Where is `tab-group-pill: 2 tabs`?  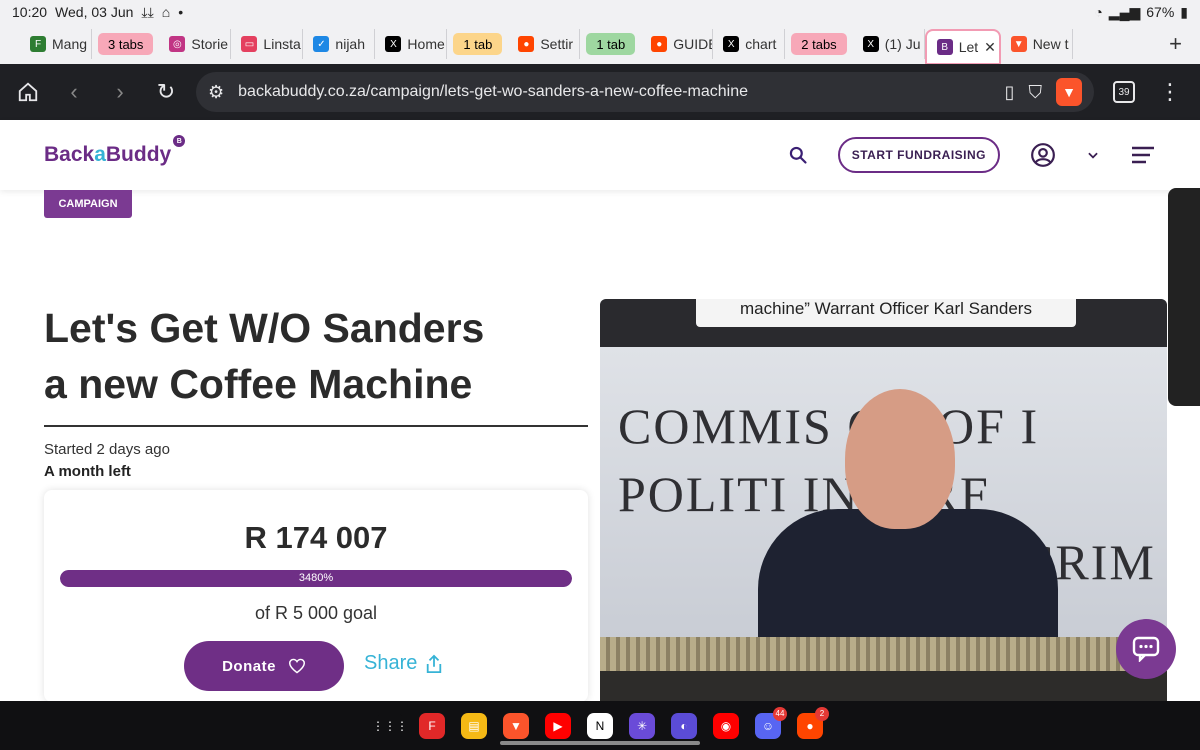
tab-group-pill: 2 tabs is located at coordinates (819, 44).